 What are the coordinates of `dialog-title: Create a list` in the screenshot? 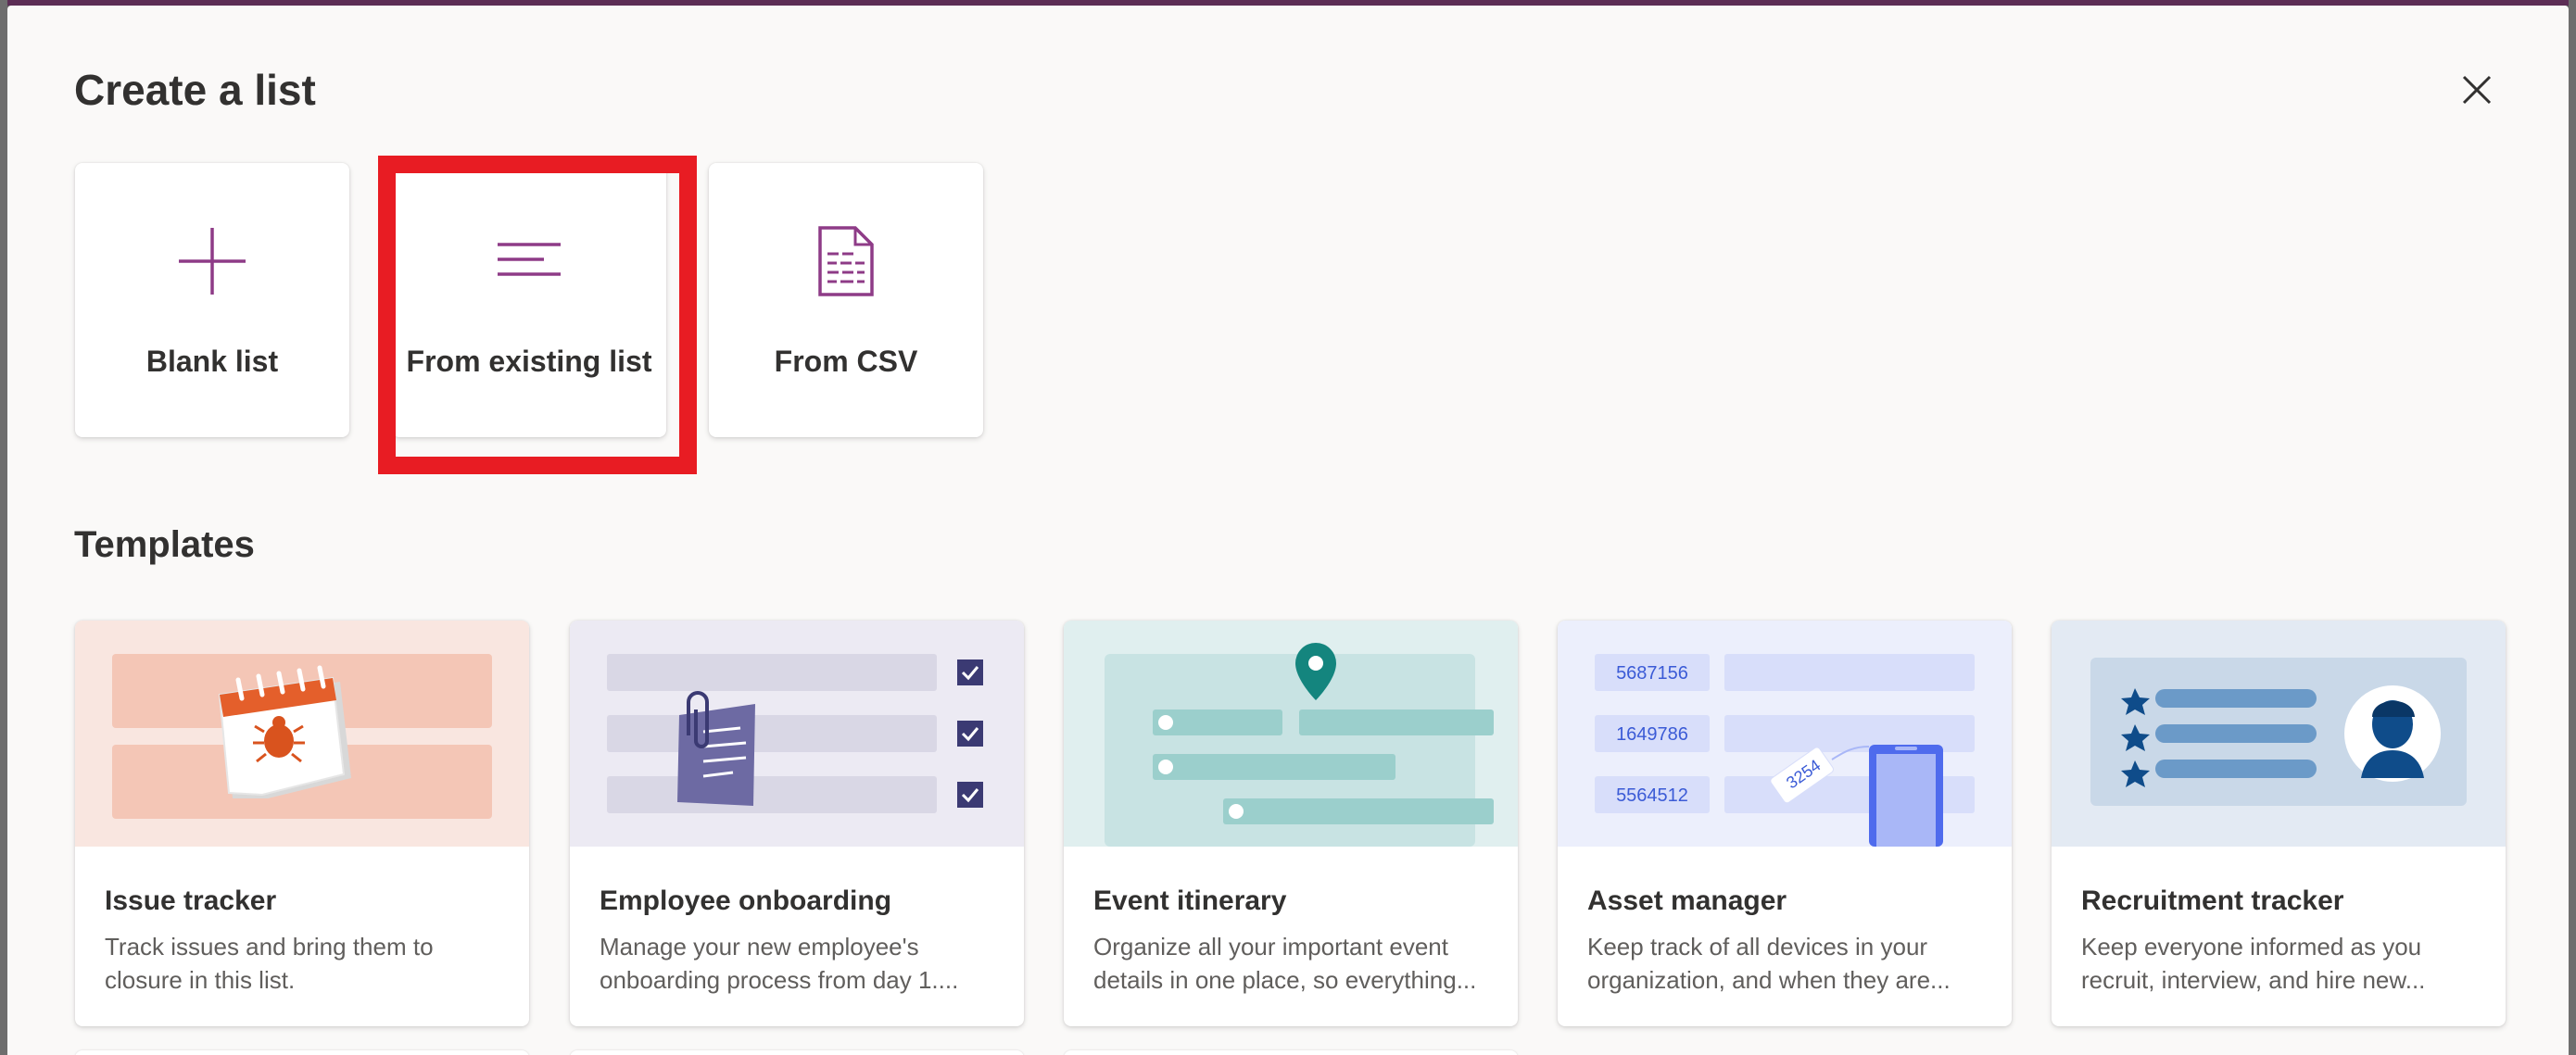 It's located at (195, 90).